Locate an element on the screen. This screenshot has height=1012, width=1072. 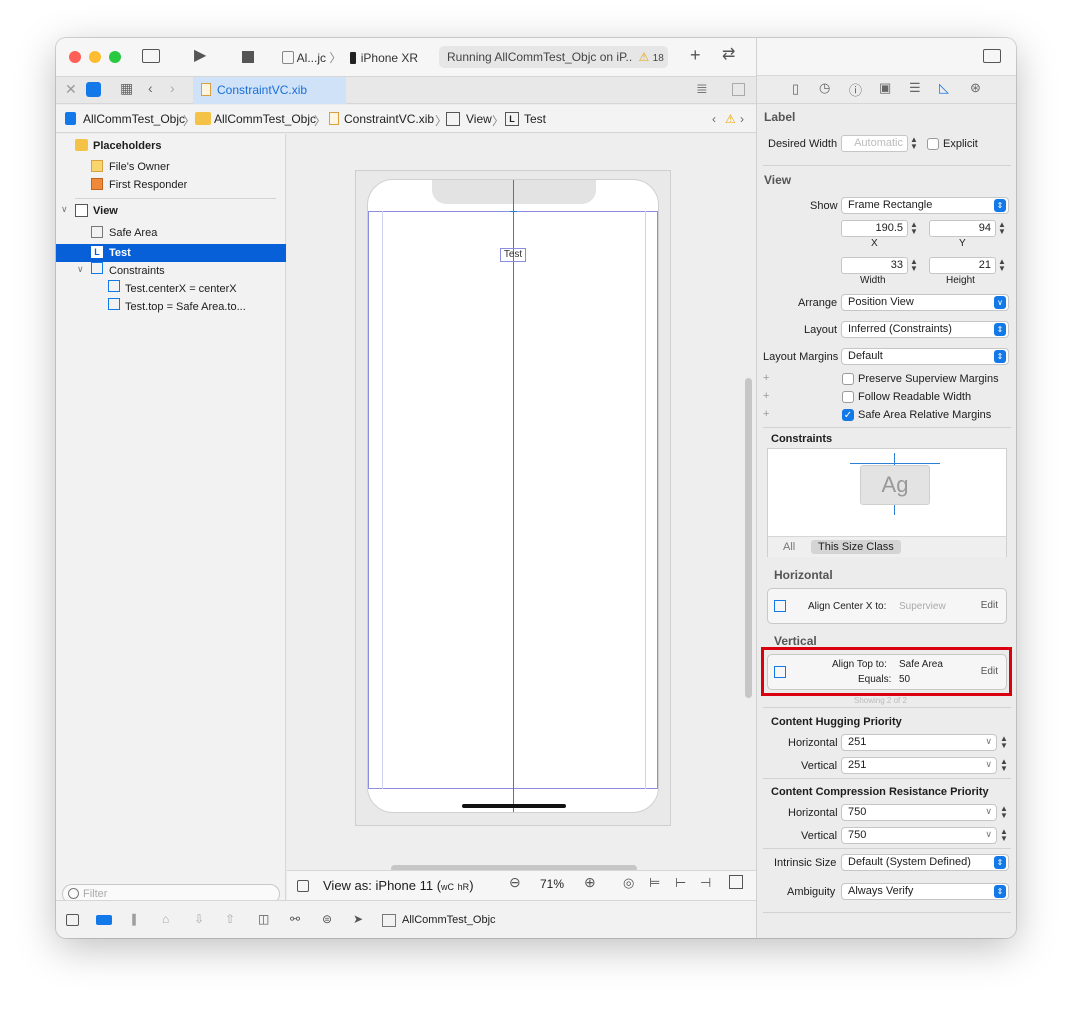
pause-icon: ∥ is located at coordinates (134, 919).